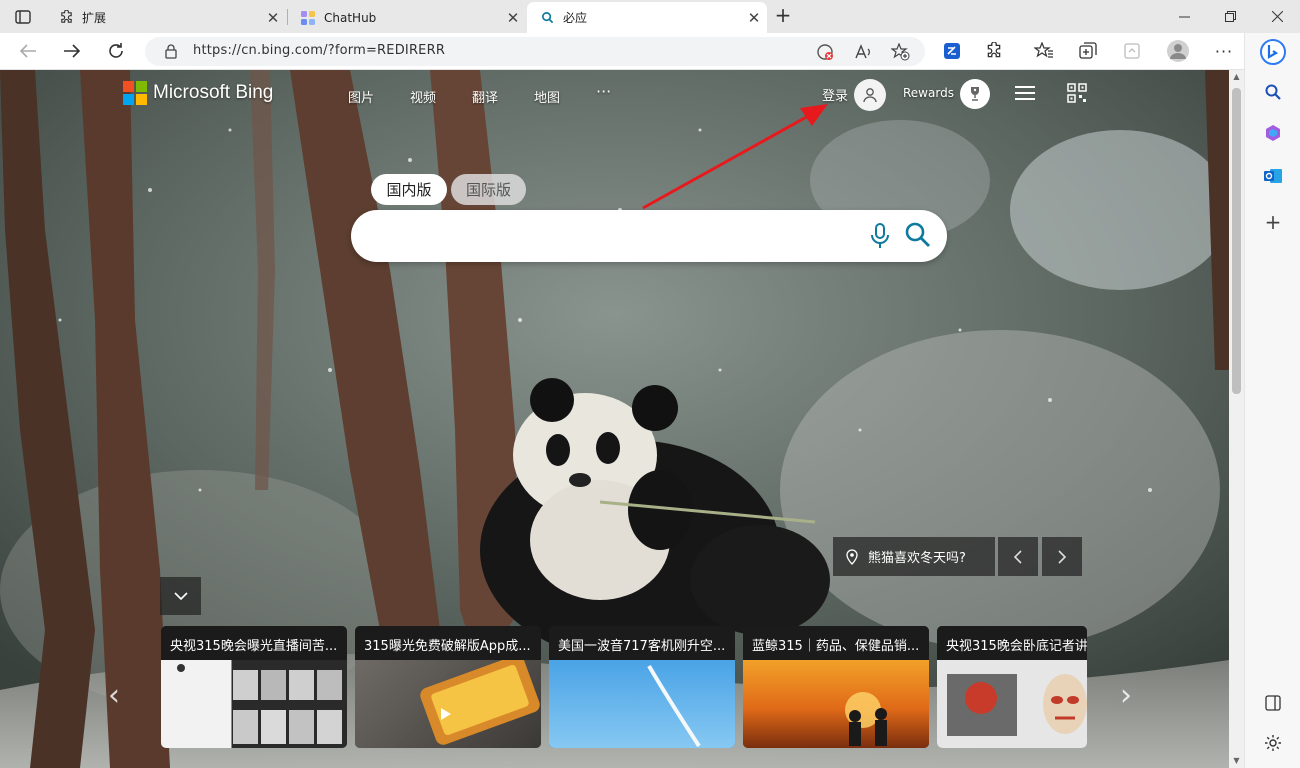 The image size is (1300, 768). Describe the element at coordinates (423, 96) in the screenshot. I see `nav-videos: 视频` at that location.